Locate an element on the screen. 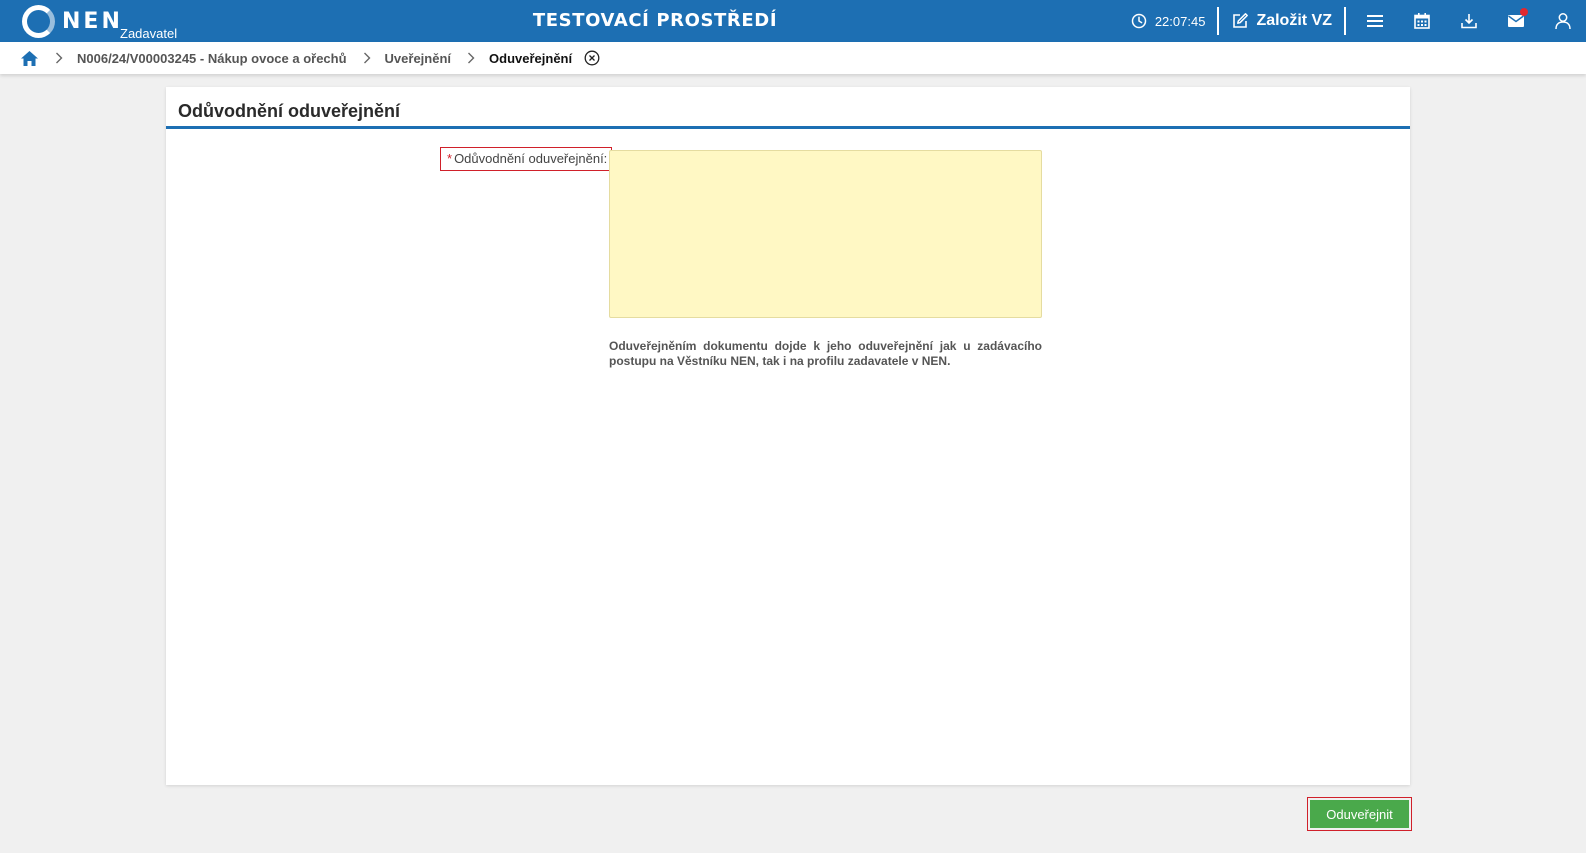 The height and width of the screenshot is (853, 1586). card-header: Odůvodnění oduveřejnění is located at coordinates (788, 108).